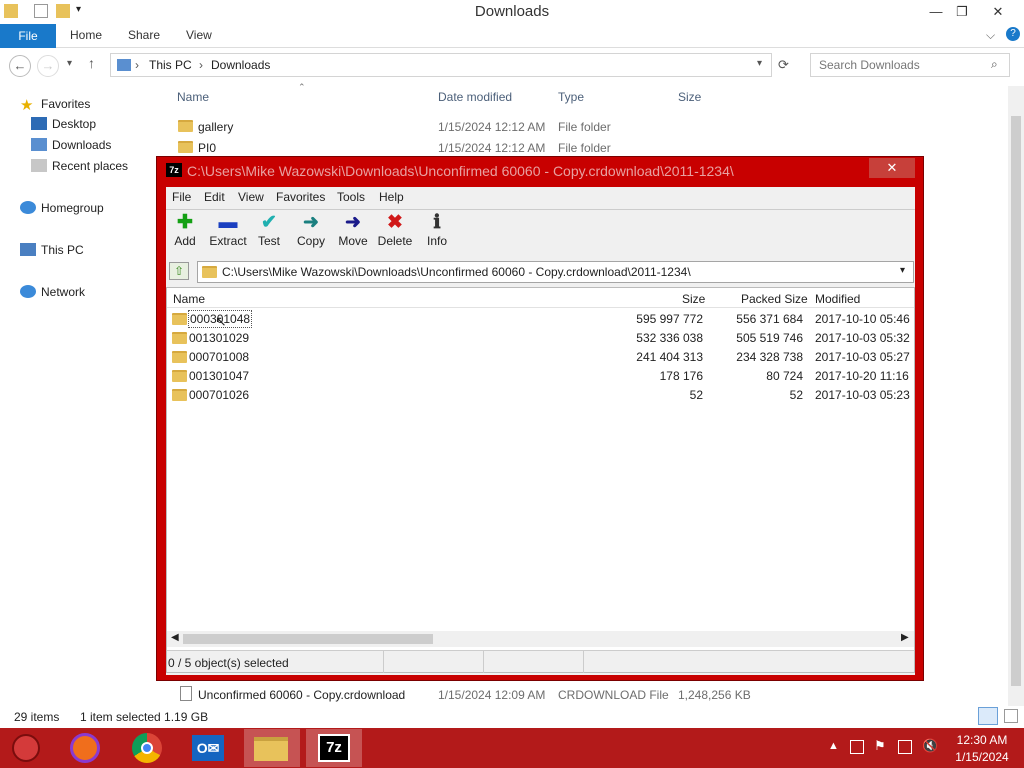  Describe the element at coordinates (353, 230) in the screenshot. I see `move-button: ➜ Move` at that location.